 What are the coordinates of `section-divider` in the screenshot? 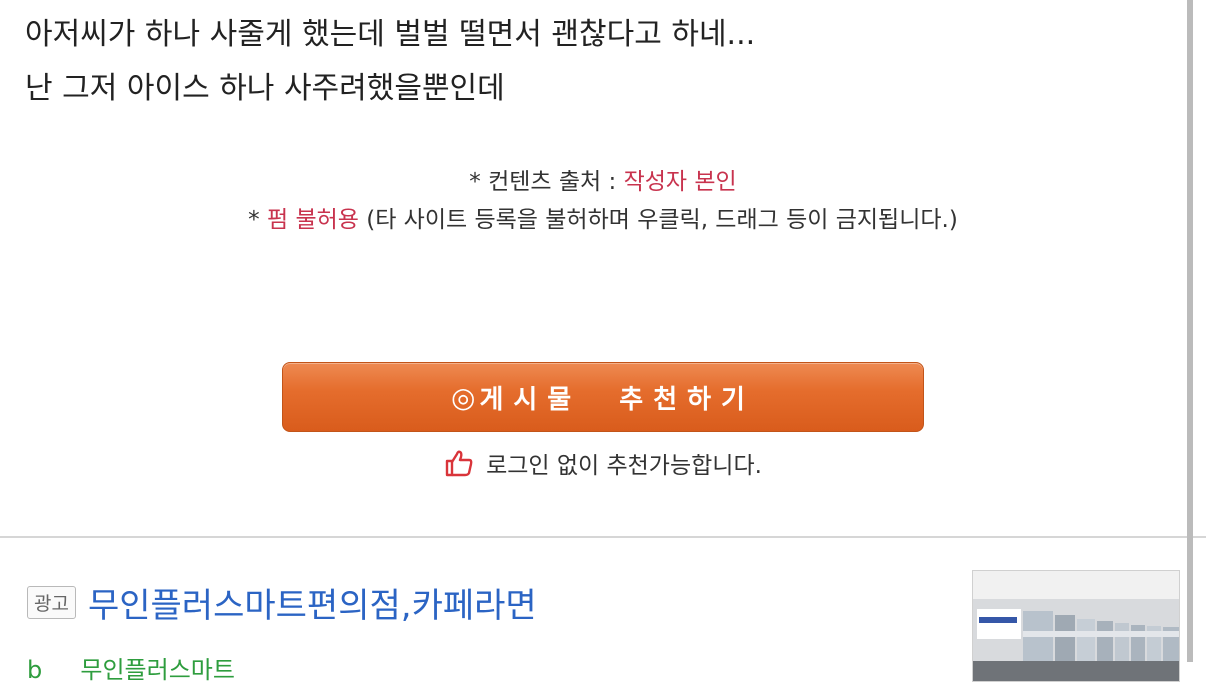 It's located at (603, 537).